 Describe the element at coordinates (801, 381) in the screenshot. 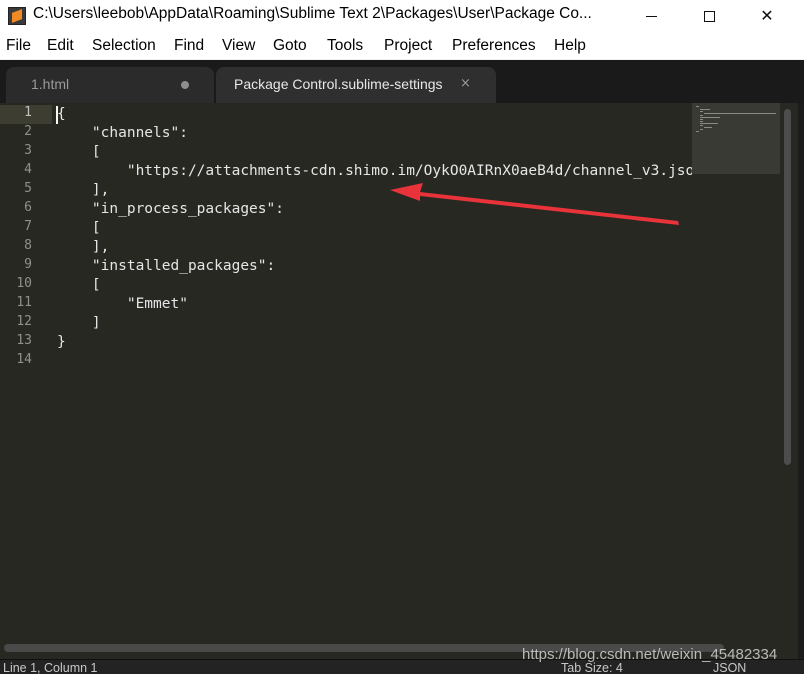

I see `window-edge` at that location.